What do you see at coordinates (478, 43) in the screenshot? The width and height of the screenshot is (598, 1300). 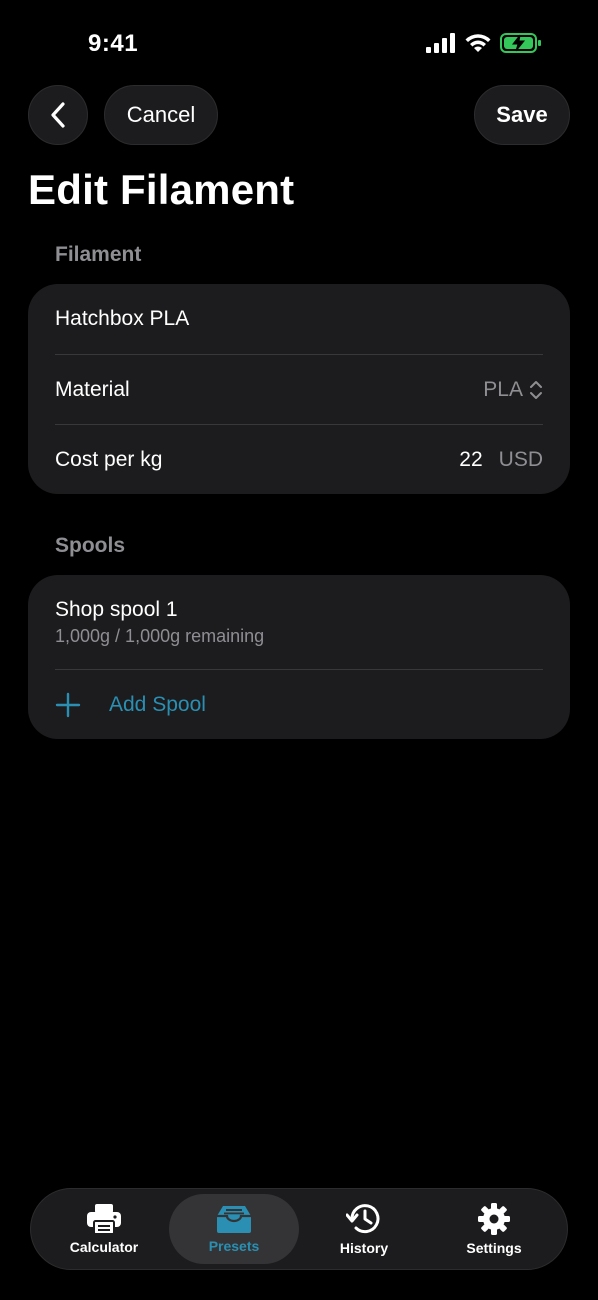 I see `wifi-icon` at bounding box center [478, 43].